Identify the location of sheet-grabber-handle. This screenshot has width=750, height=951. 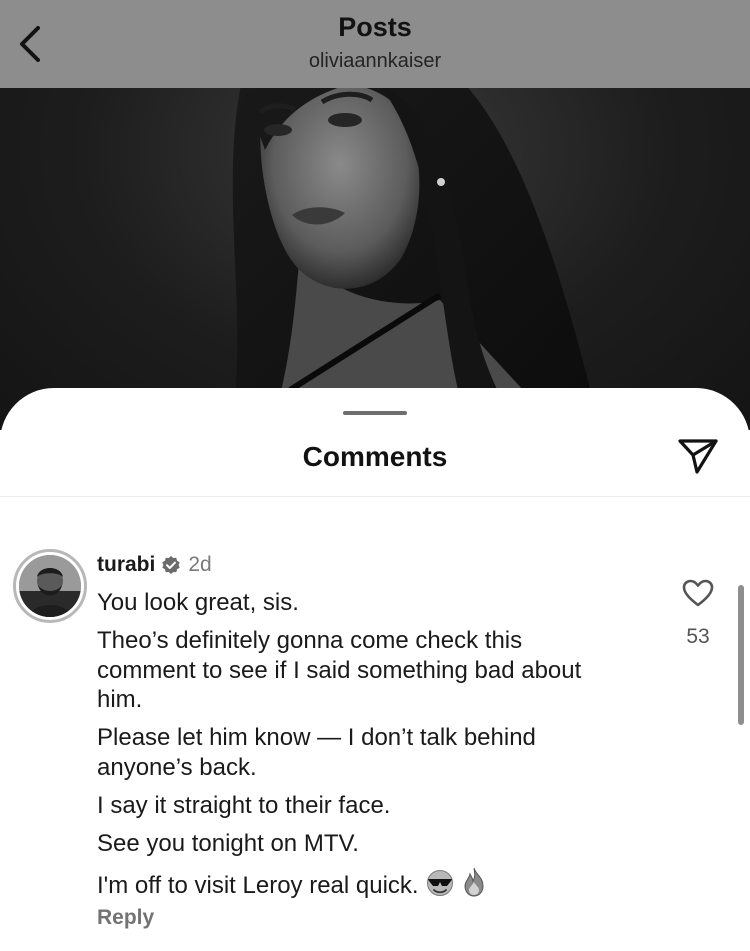
(375, 413).